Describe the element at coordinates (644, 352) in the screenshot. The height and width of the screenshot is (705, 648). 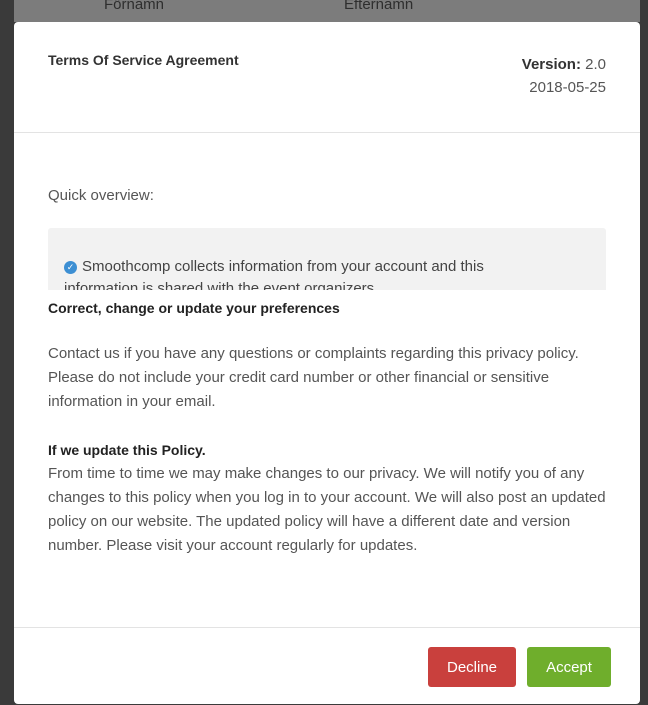
I see `backdrop-right` at that location.